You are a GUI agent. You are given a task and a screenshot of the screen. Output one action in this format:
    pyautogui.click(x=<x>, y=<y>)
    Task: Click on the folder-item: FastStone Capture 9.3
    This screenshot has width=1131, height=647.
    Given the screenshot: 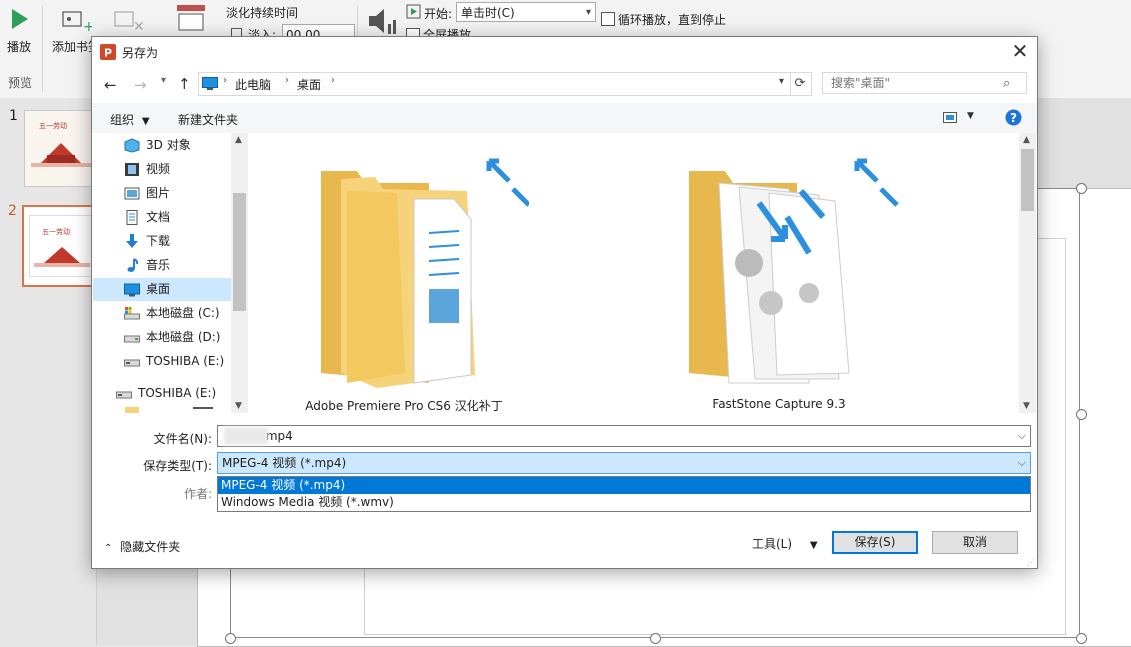 What is the action you would take?
    pyautogui.click(x=779, y=278)
    